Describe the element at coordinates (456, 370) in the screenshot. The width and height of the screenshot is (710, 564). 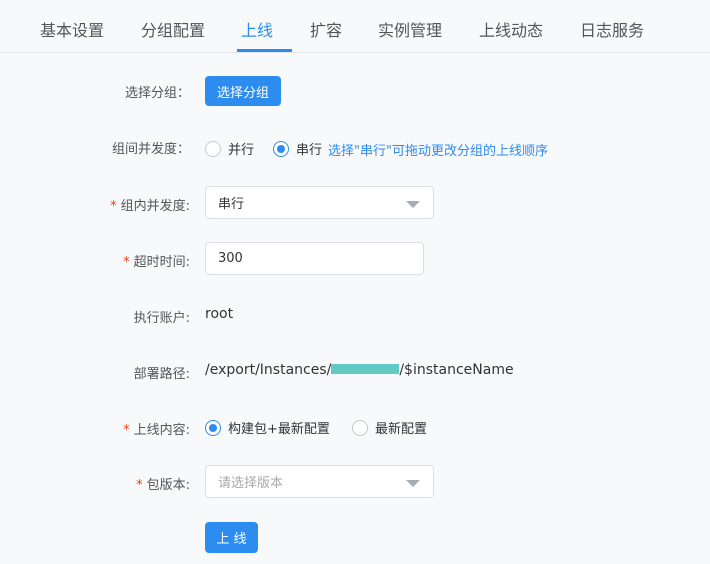
I see `path-suffix: /$instanceName` at that location.